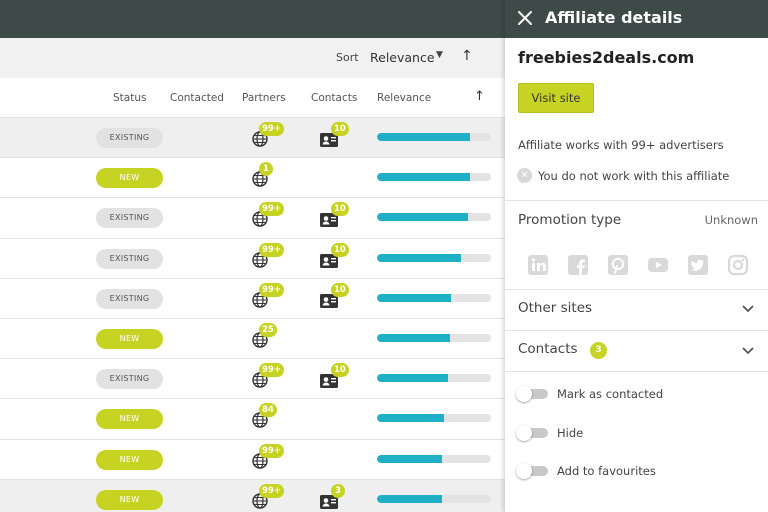  I want to click on relevance-sort-arrow-icon: ↑, so click(479, 96).